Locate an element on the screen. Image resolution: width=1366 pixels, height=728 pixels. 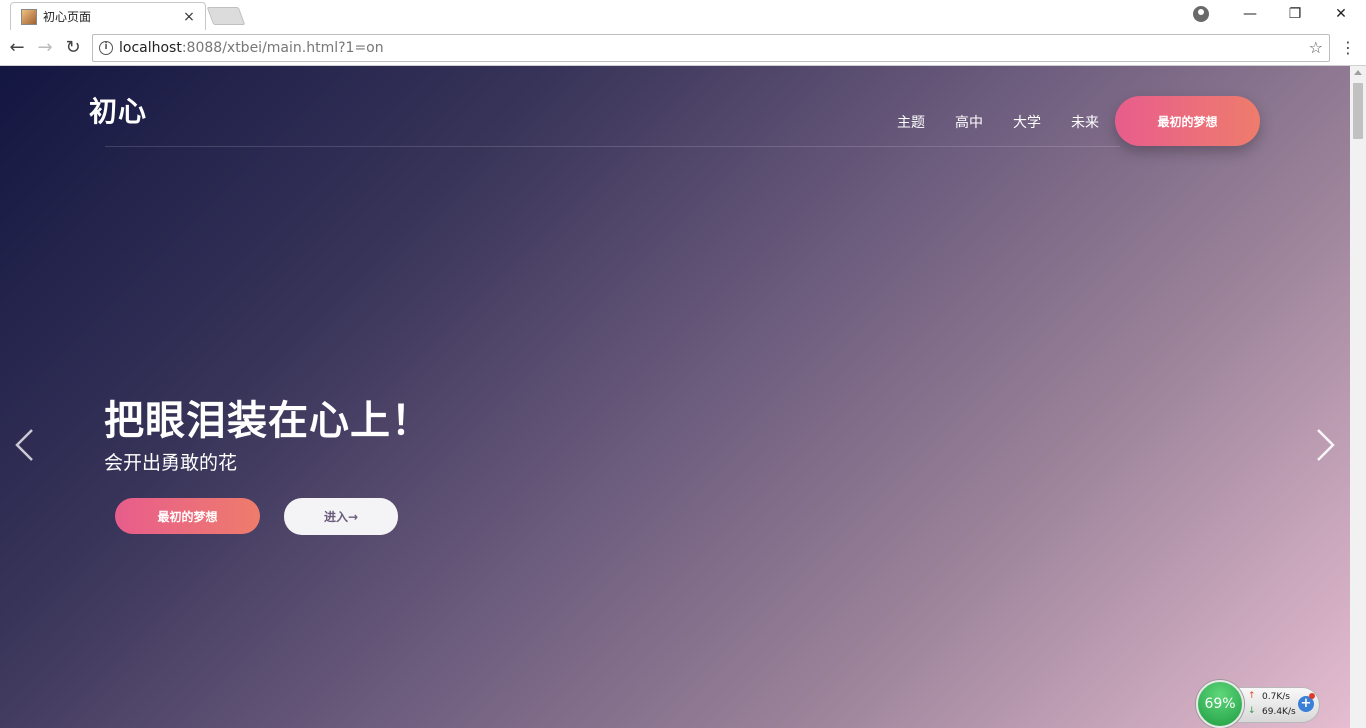
reload-icon: ↻ is located at coordinates (73, 48).